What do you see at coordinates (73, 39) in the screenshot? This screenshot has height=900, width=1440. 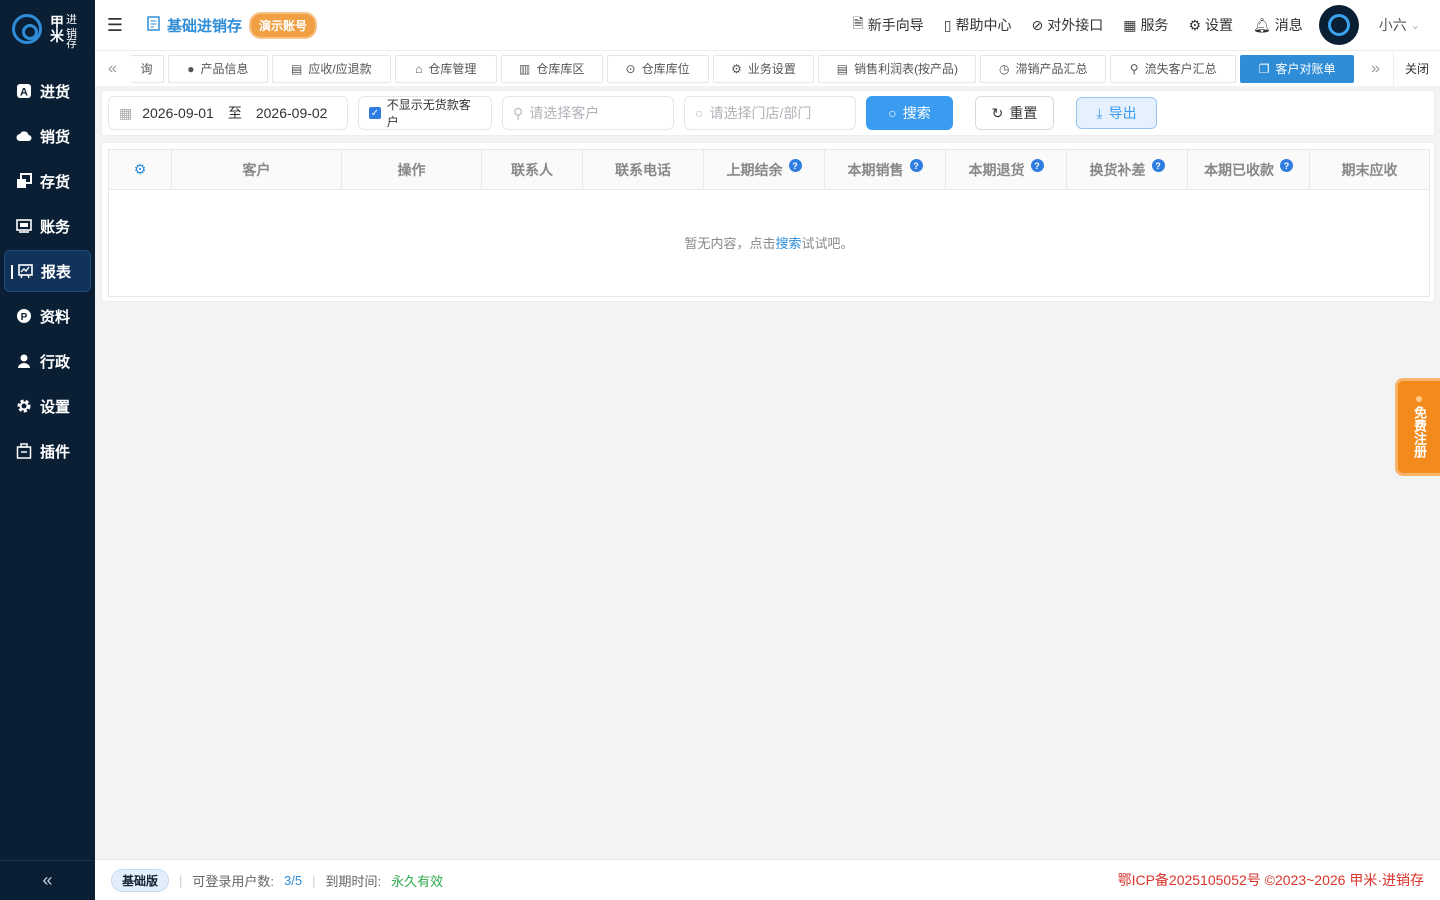 I see `brand-char-stack: 销存` at bounding box center [73, 39].